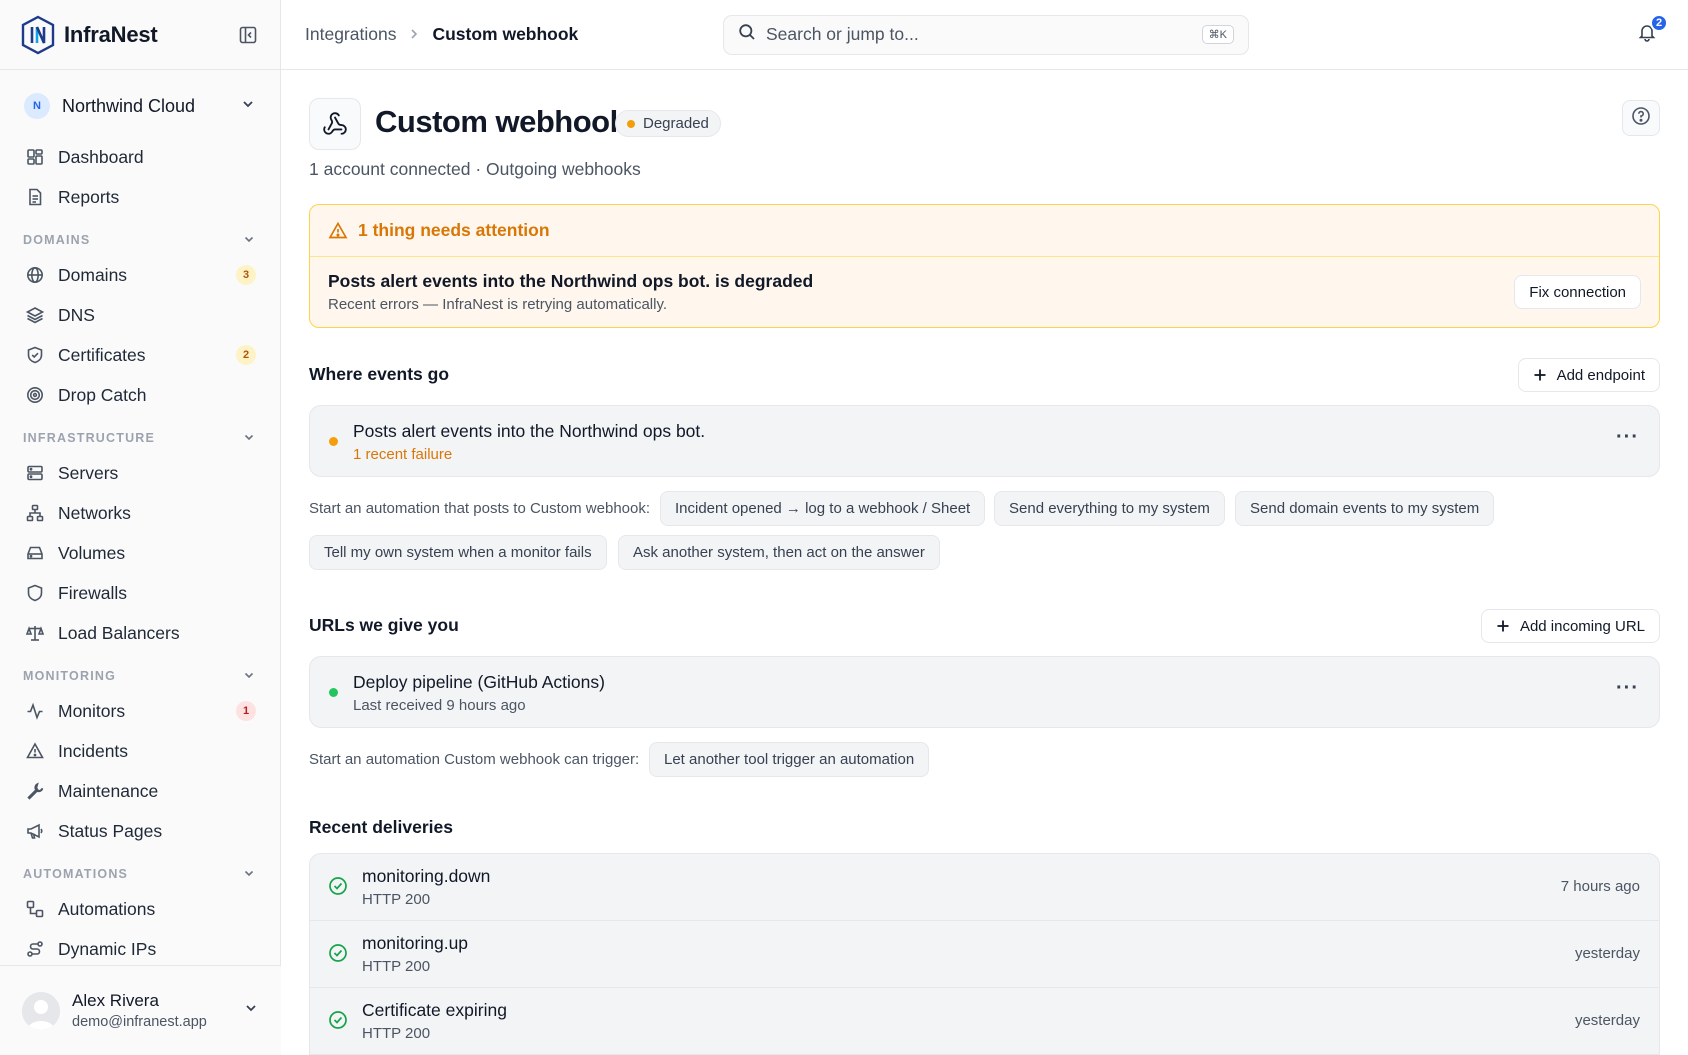 The height and width of the screenshot is (1055, 1688). Describe the element at coordinates (1651, 30) in the screenshot. I see `notifications-button: 2` at that location.